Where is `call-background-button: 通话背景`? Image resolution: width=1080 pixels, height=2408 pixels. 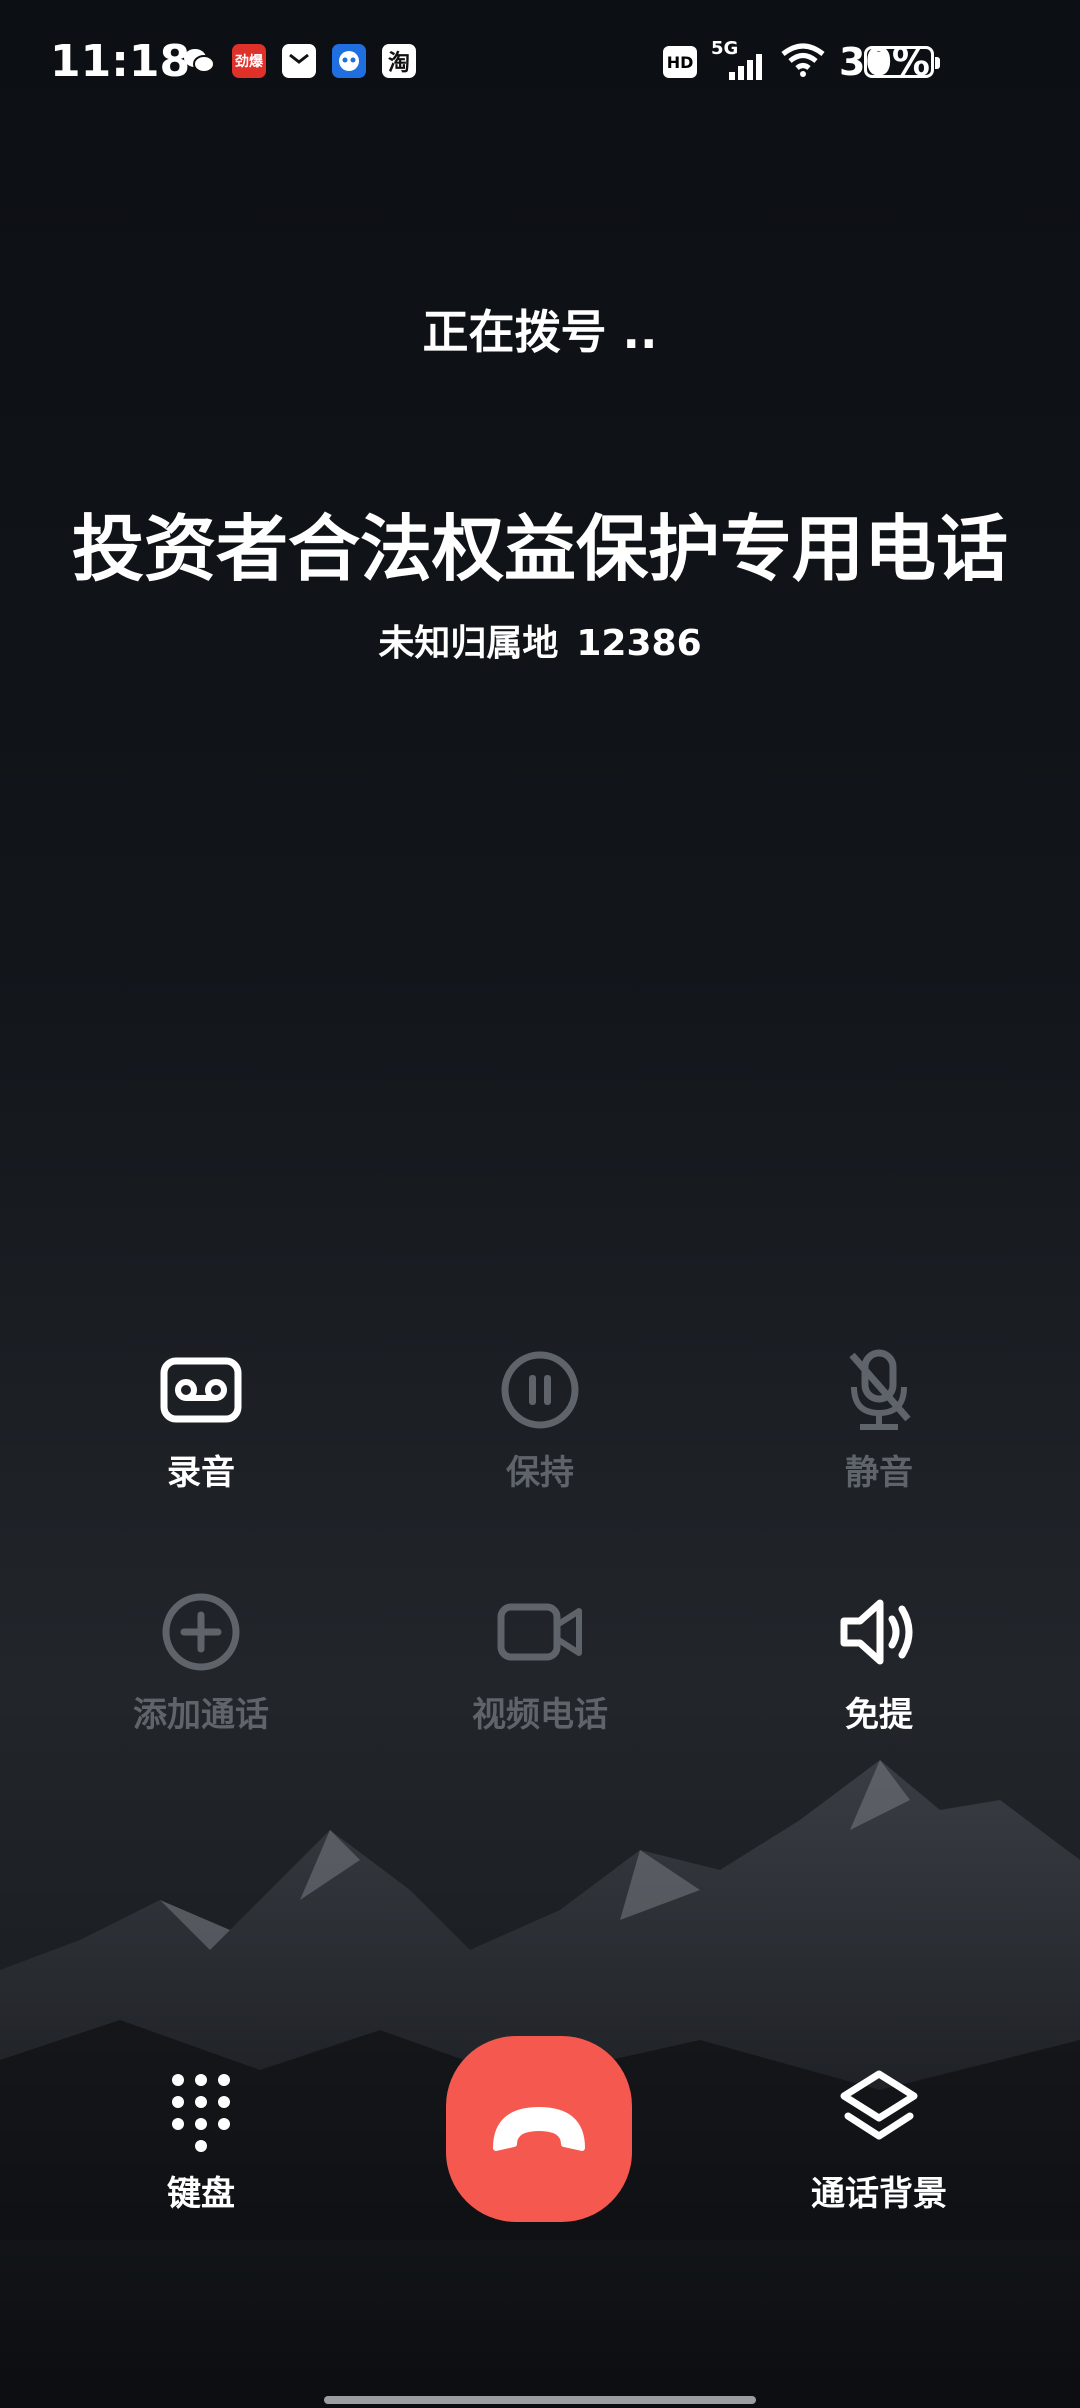
call-background-button: 通话背景 is located at coordinates (879, 2140).